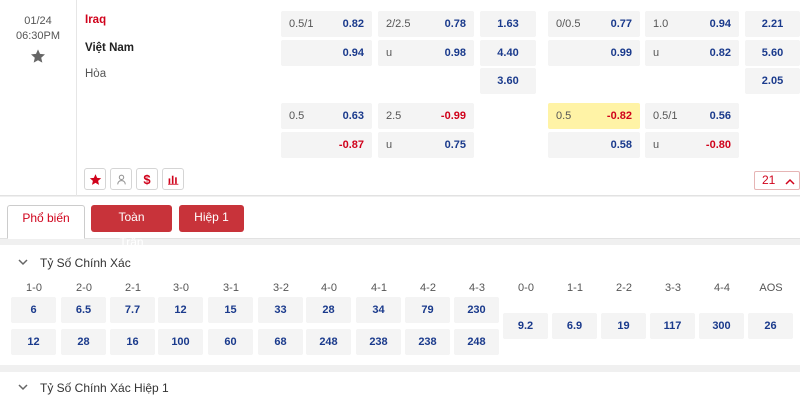 The height and width of the screenshot is (400, 800). Describe the element at coordinates (477, 288) in the screenshot. I see `score-column-header: 4-3` at that location.